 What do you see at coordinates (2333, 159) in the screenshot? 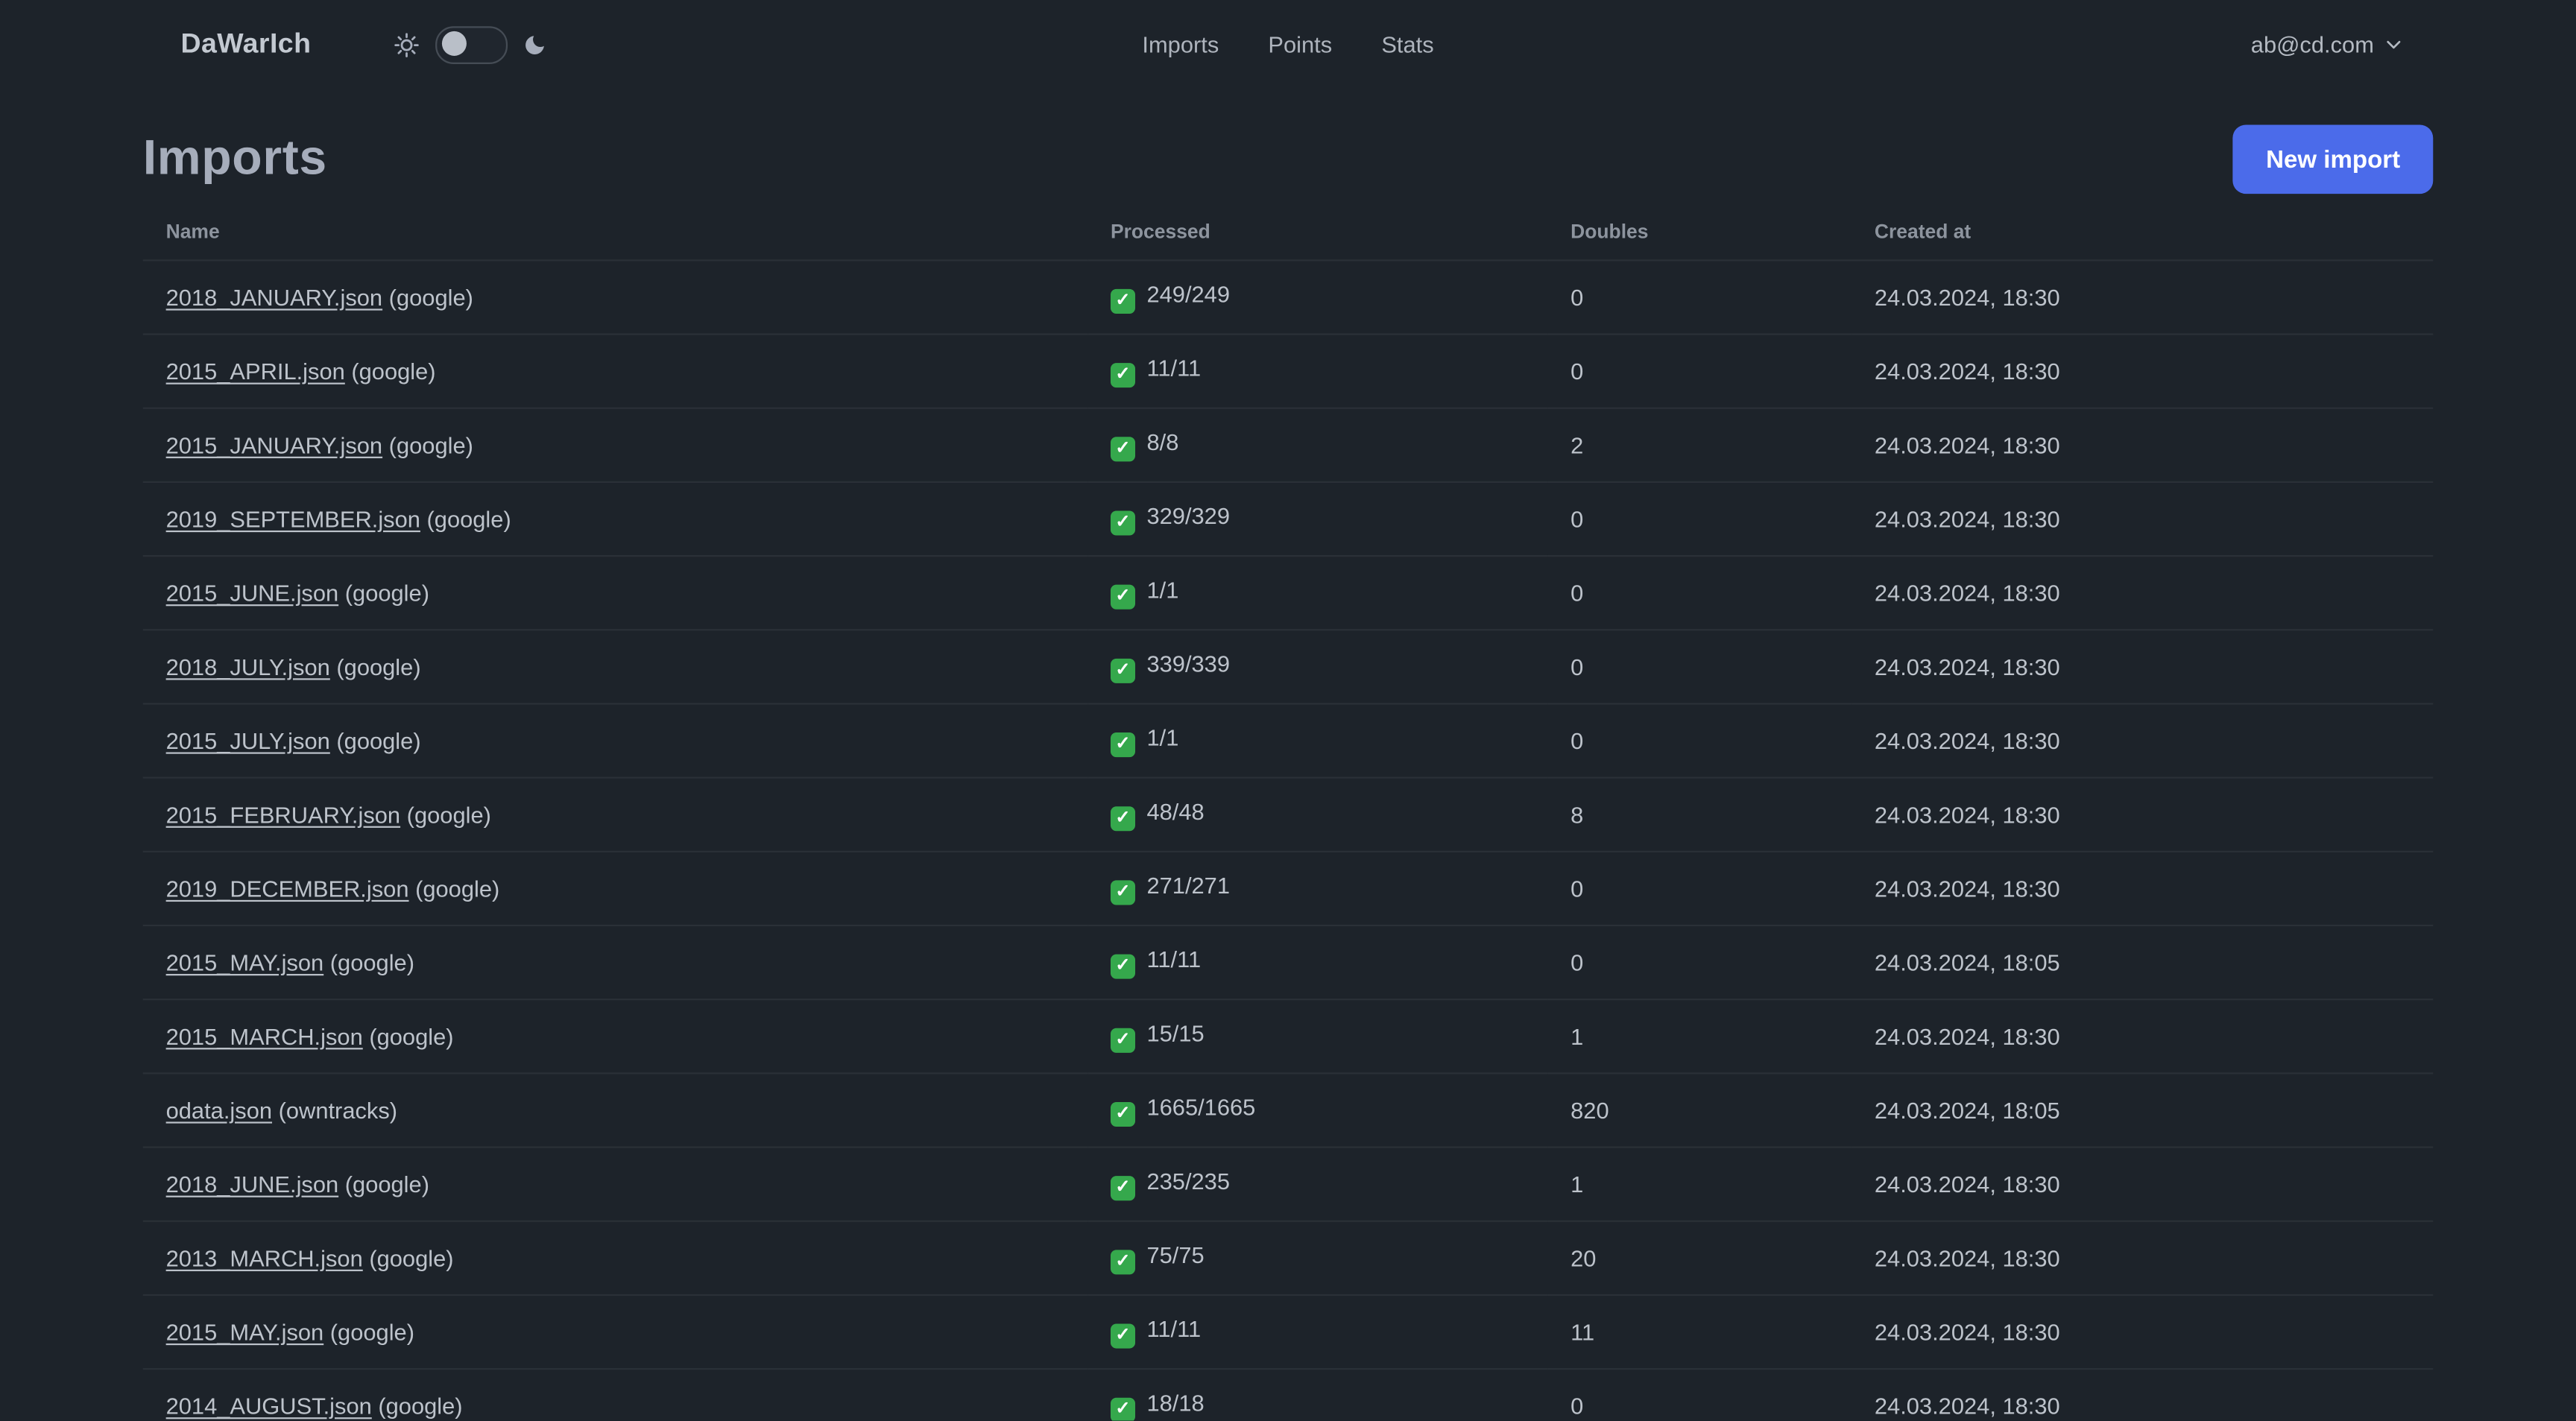
I see `new-import-button: New import` at bounding box center [2333, 159].